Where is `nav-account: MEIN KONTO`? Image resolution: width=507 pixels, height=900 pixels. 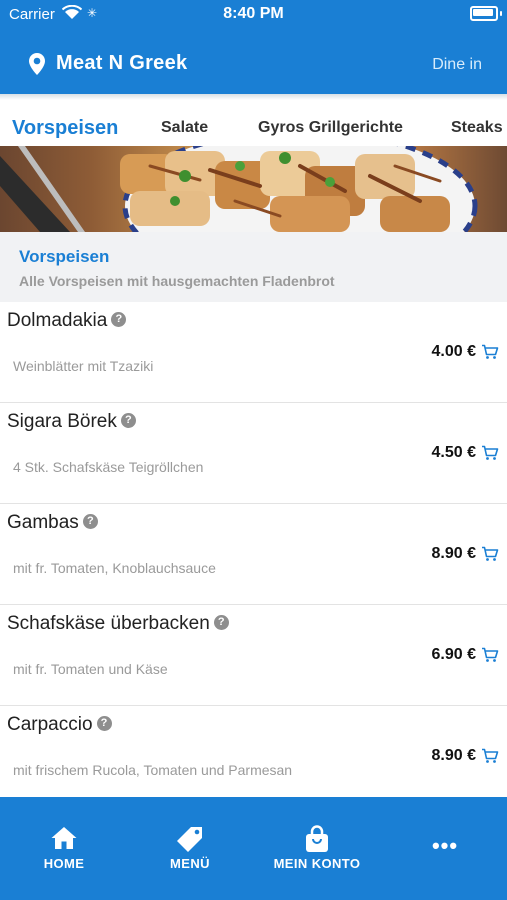 nav-account: MEIN KONTO is located at coordinates (317, 848).